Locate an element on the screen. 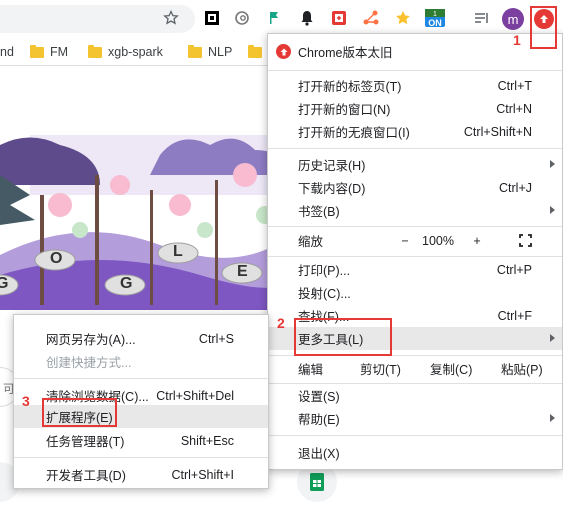  zoom-in-button: + is located at coordinates (477, 241).